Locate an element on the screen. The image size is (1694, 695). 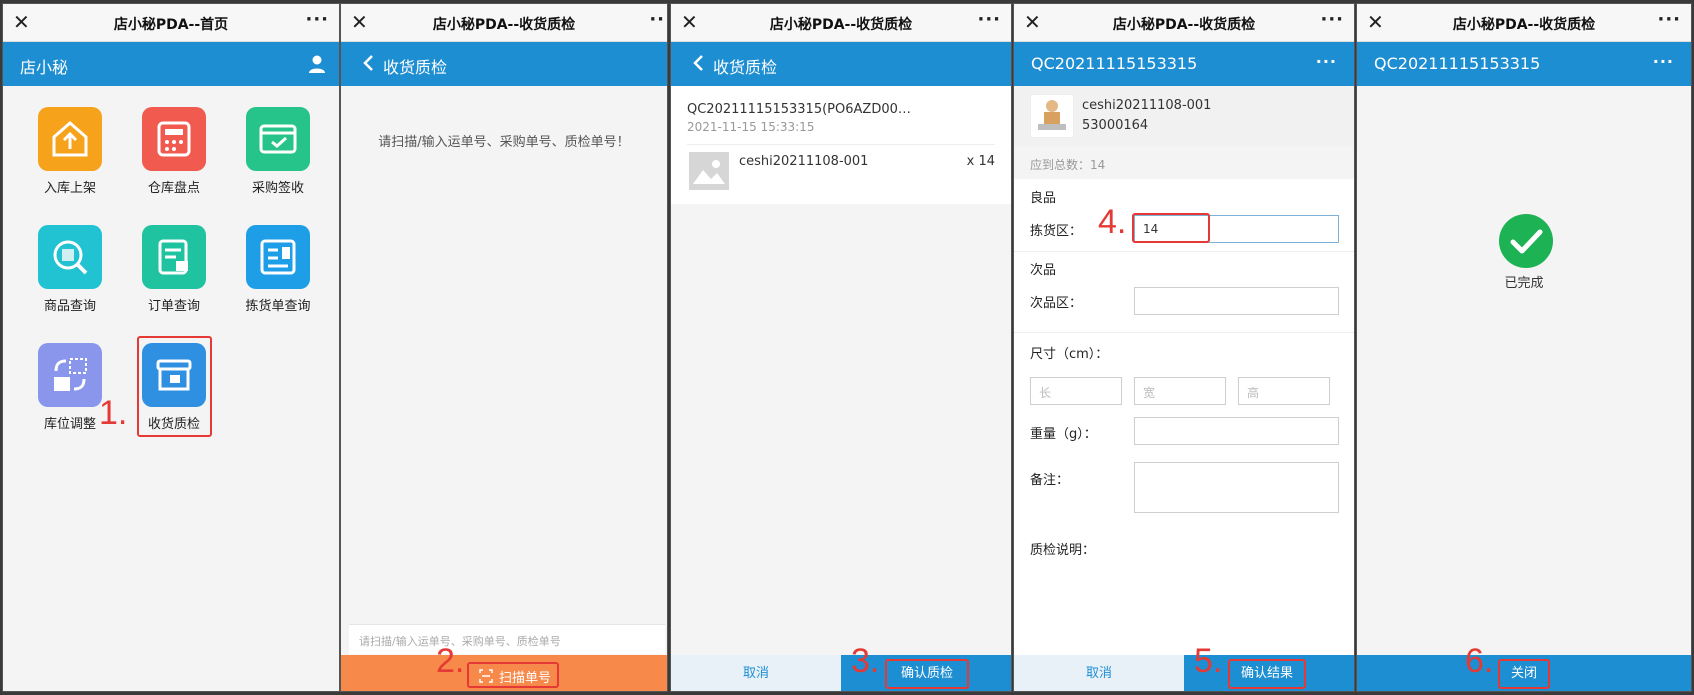
total-expected: 应到总数：14 is located at coordinates (1068, 165).